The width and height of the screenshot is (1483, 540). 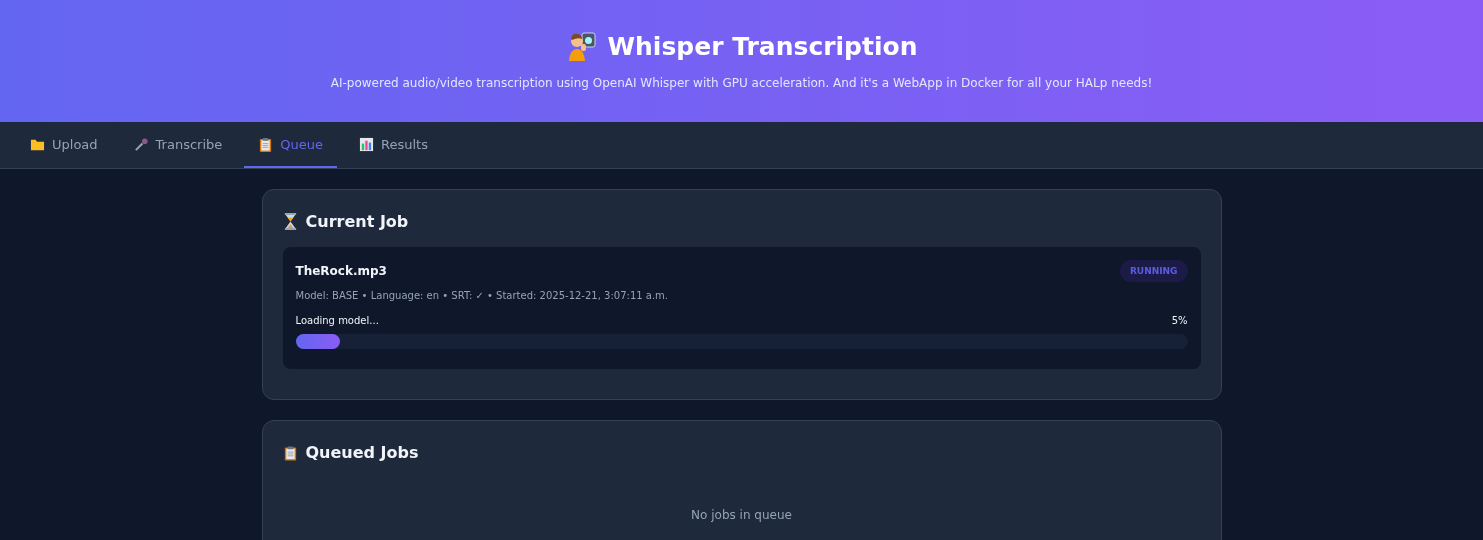 I want to click on bar-chart-icon, so click(x=366, y=144).